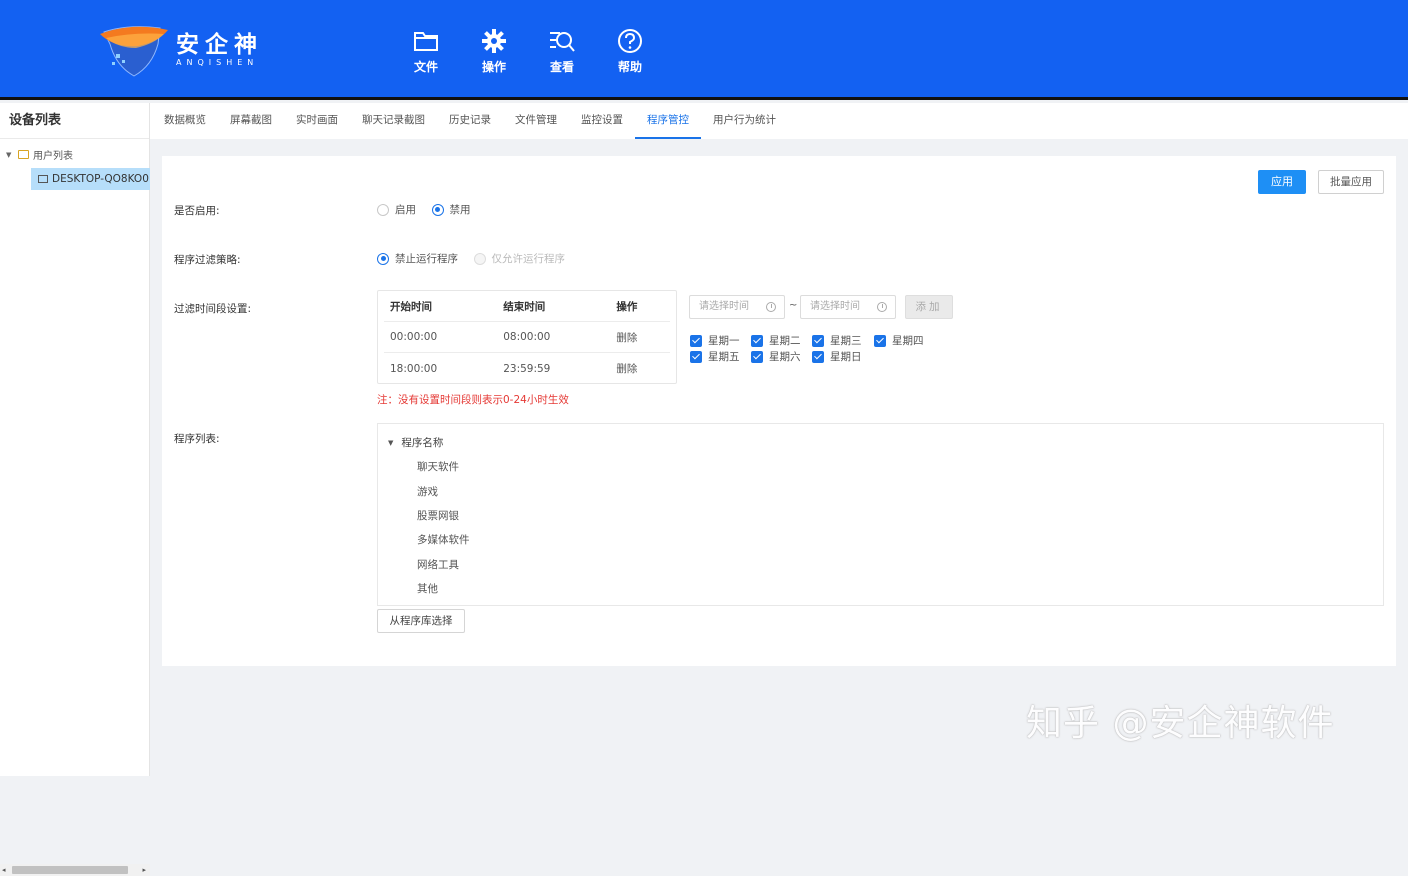 This screenshot has width=1408, height=876. What do you see at coordinates (1180, 723) in the screenshot?
I see `watermark: 知乎 @安企神软件` at bounding box center [1180, 723].